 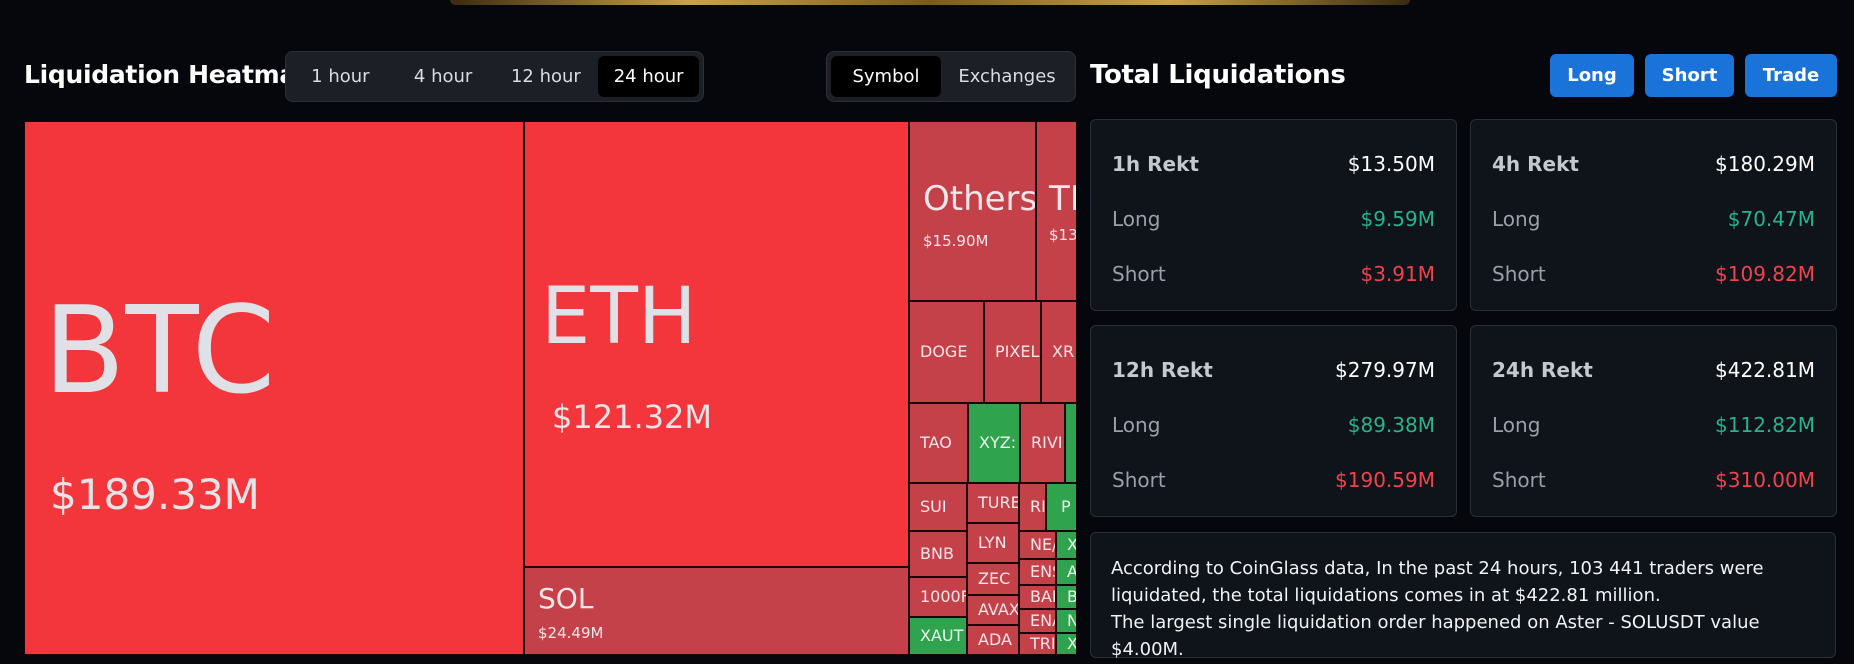 I want to click on tile-ri: RI, so click(x=1032, y=507).